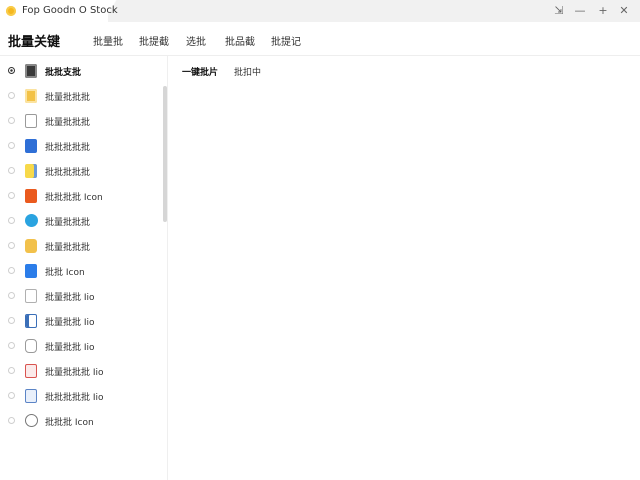  I want to click on tab-processing: 批扣中, so click(247, 71).